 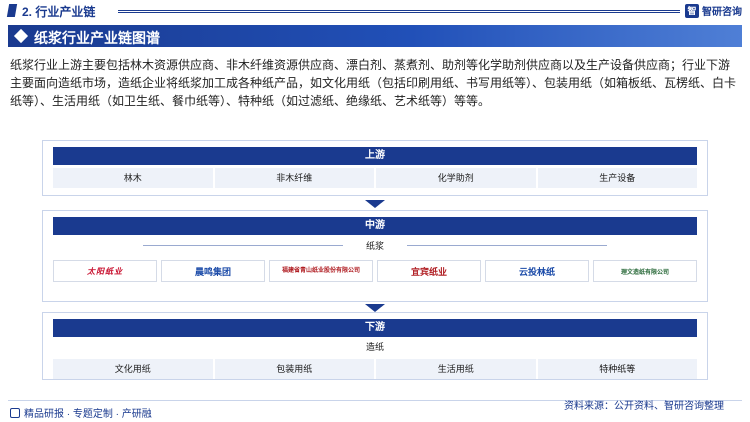 I want to click on company-name: 太阳纸业, so click(x=105, y=271).